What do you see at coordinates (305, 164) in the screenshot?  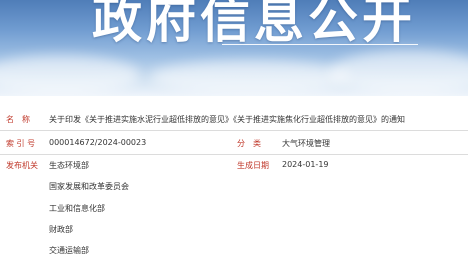 I see `date-value: 2024-01-19` at bounding box center [305, 164].